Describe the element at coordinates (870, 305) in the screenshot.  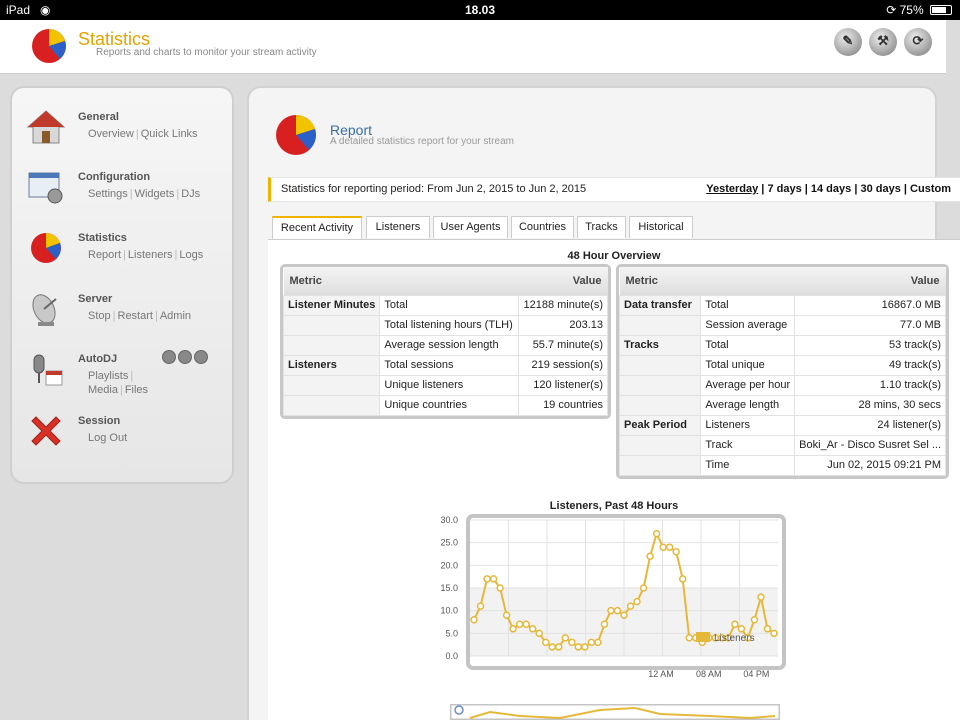
I see `metric-value-cell: 16867.0 MB` at that location.